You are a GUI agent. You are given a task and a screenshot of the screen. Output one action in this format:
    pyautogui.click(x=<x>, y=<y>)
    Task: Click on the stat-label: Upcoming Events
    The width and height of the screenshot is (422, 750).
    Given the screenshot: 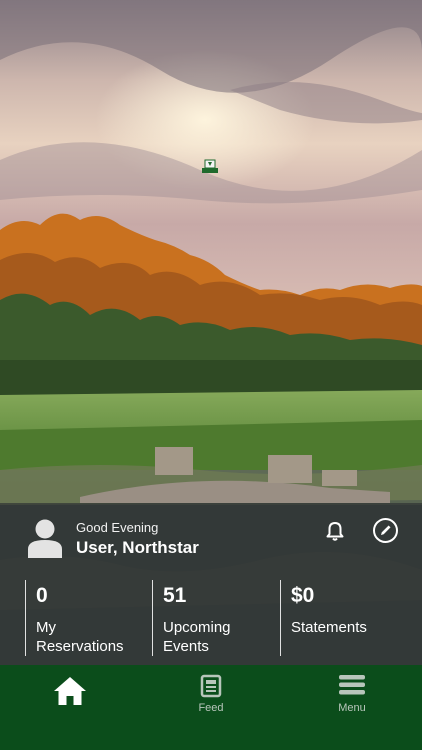 What is the action you would take?
    pyautogui.click(x=197, y=637)
    